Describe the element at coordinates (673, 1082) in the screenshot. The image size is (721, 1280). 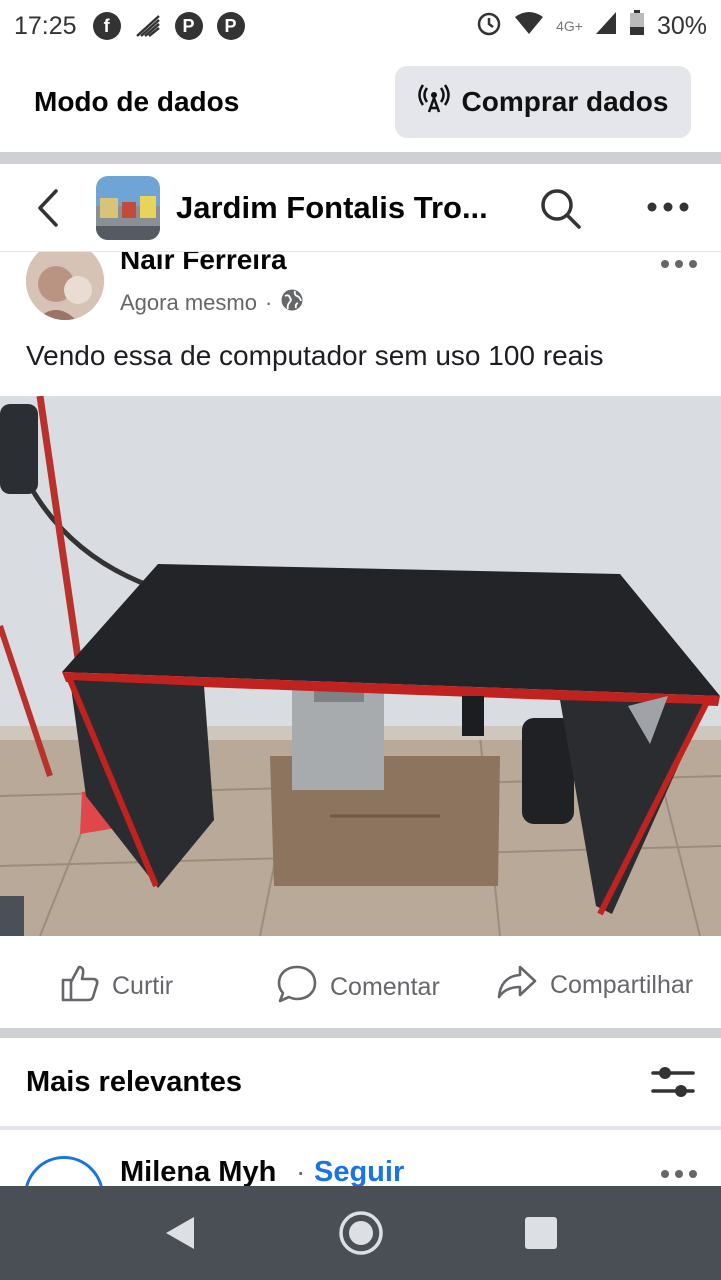
I see `filter-sliders-icon` at that location.